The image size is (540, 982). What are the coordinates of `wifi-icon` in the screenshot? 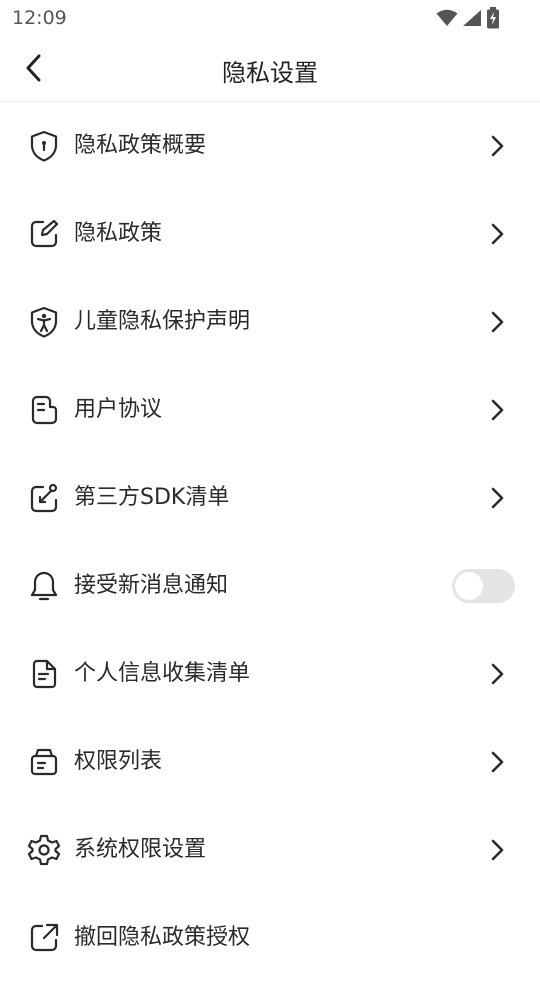 It's located at (447, 17).